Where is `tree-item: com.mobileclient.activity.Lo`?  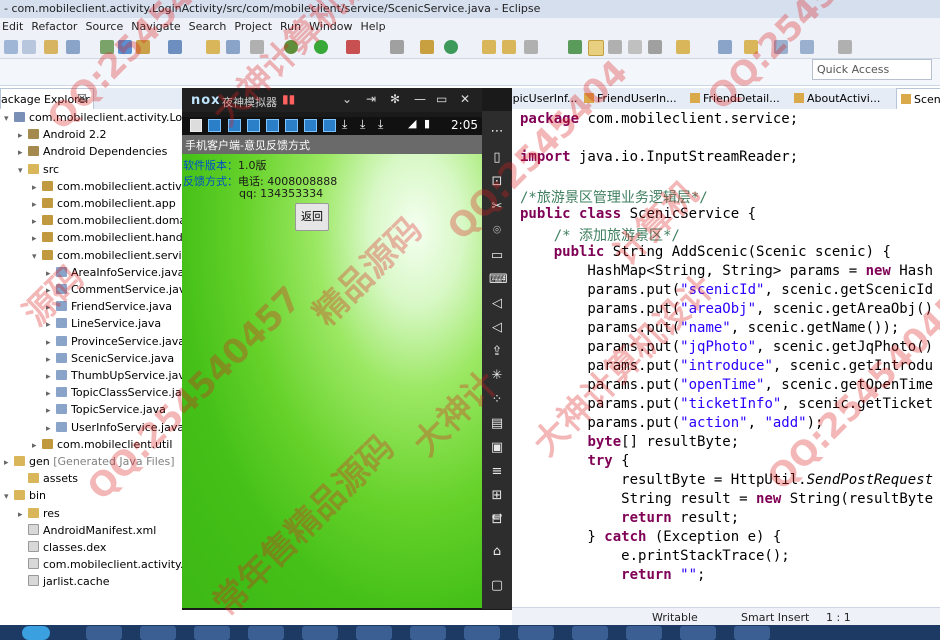
tree-item: com.mobileclient.activity.Lo is located at coordinates (107, 566).